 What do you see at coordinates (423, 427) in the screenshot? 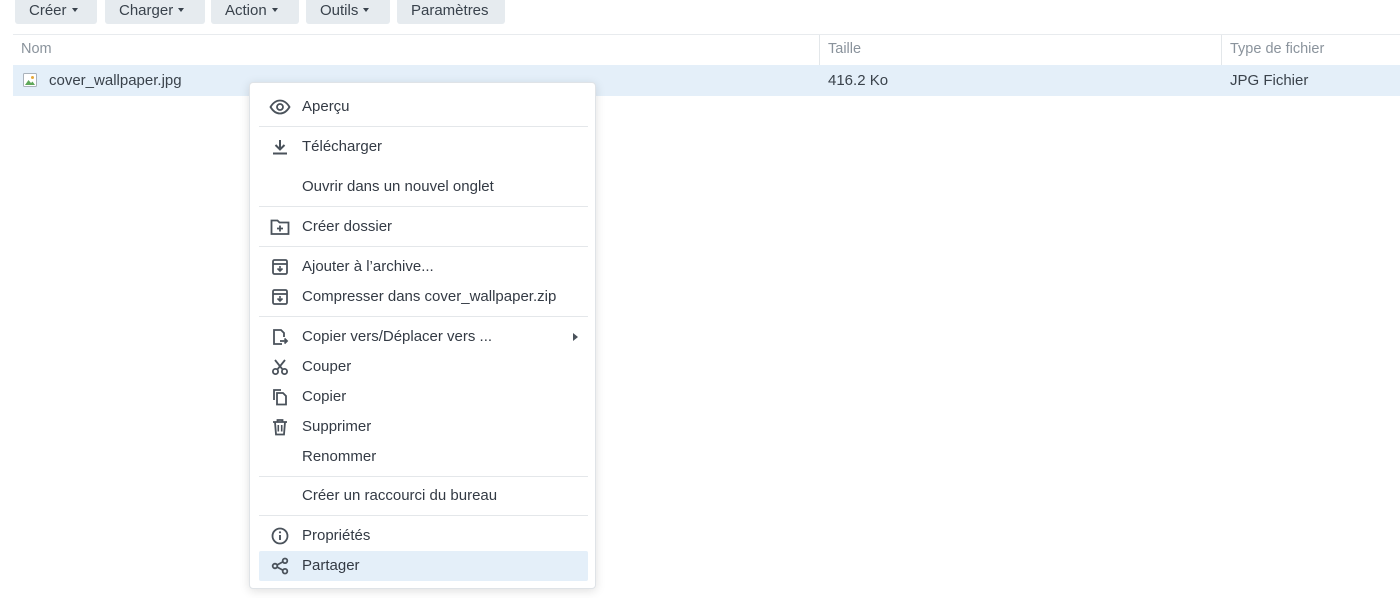
I see `menu-item-delete: Supprimer` at bounding box center [423, 427].